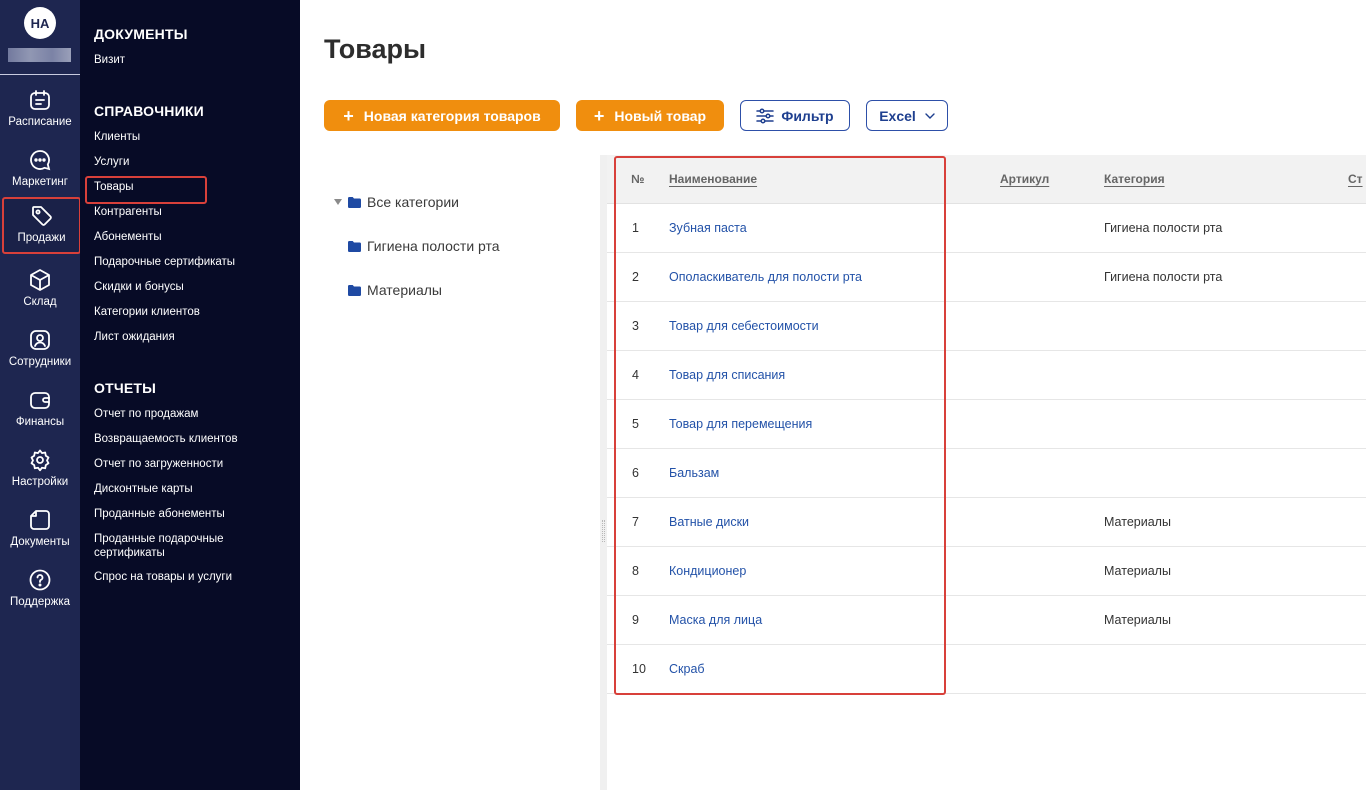 This screenshot has height=790, width=1366. I want to click on table-row: 5 Товар для перемещения, so click(986, 424).